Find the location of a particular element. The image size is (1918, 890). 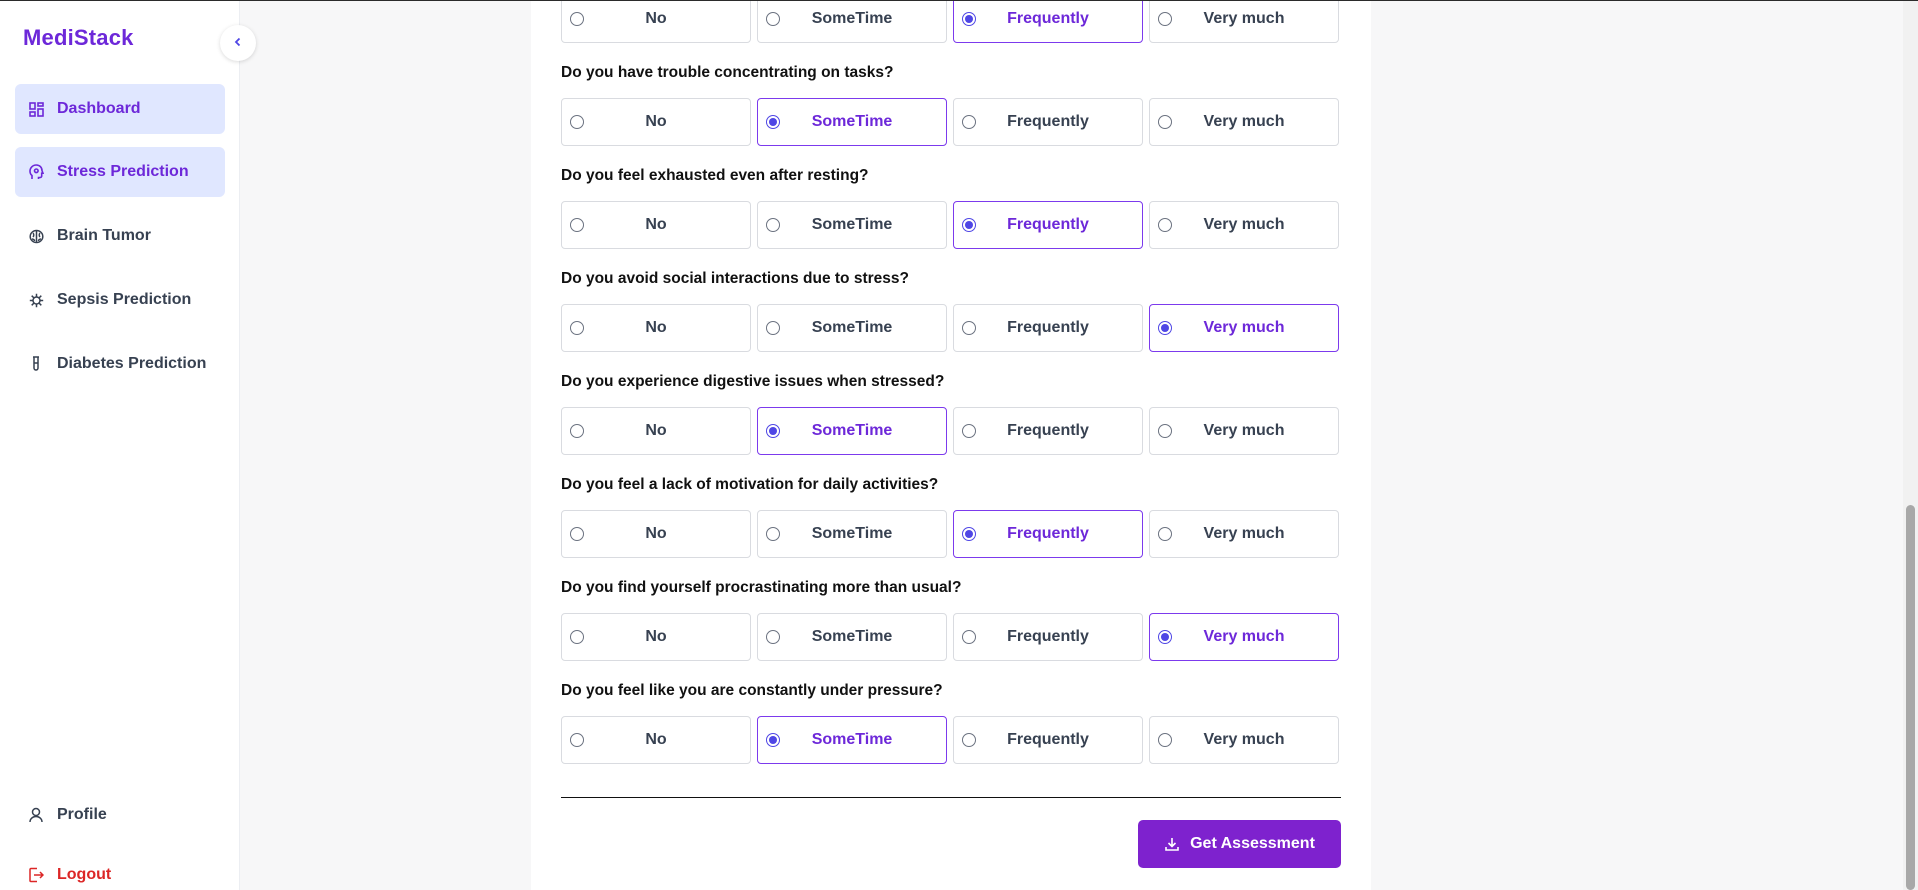

sidebar-item-label: Profile is located at coordinates (82, 814).